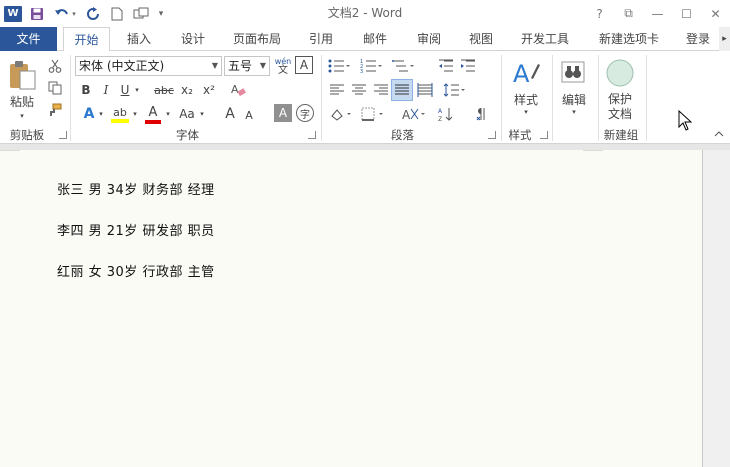  What do you see at coordinates (139, 39) in the screenshot?
I see `tab-insert: 插入` at bounding box center [139, 39].